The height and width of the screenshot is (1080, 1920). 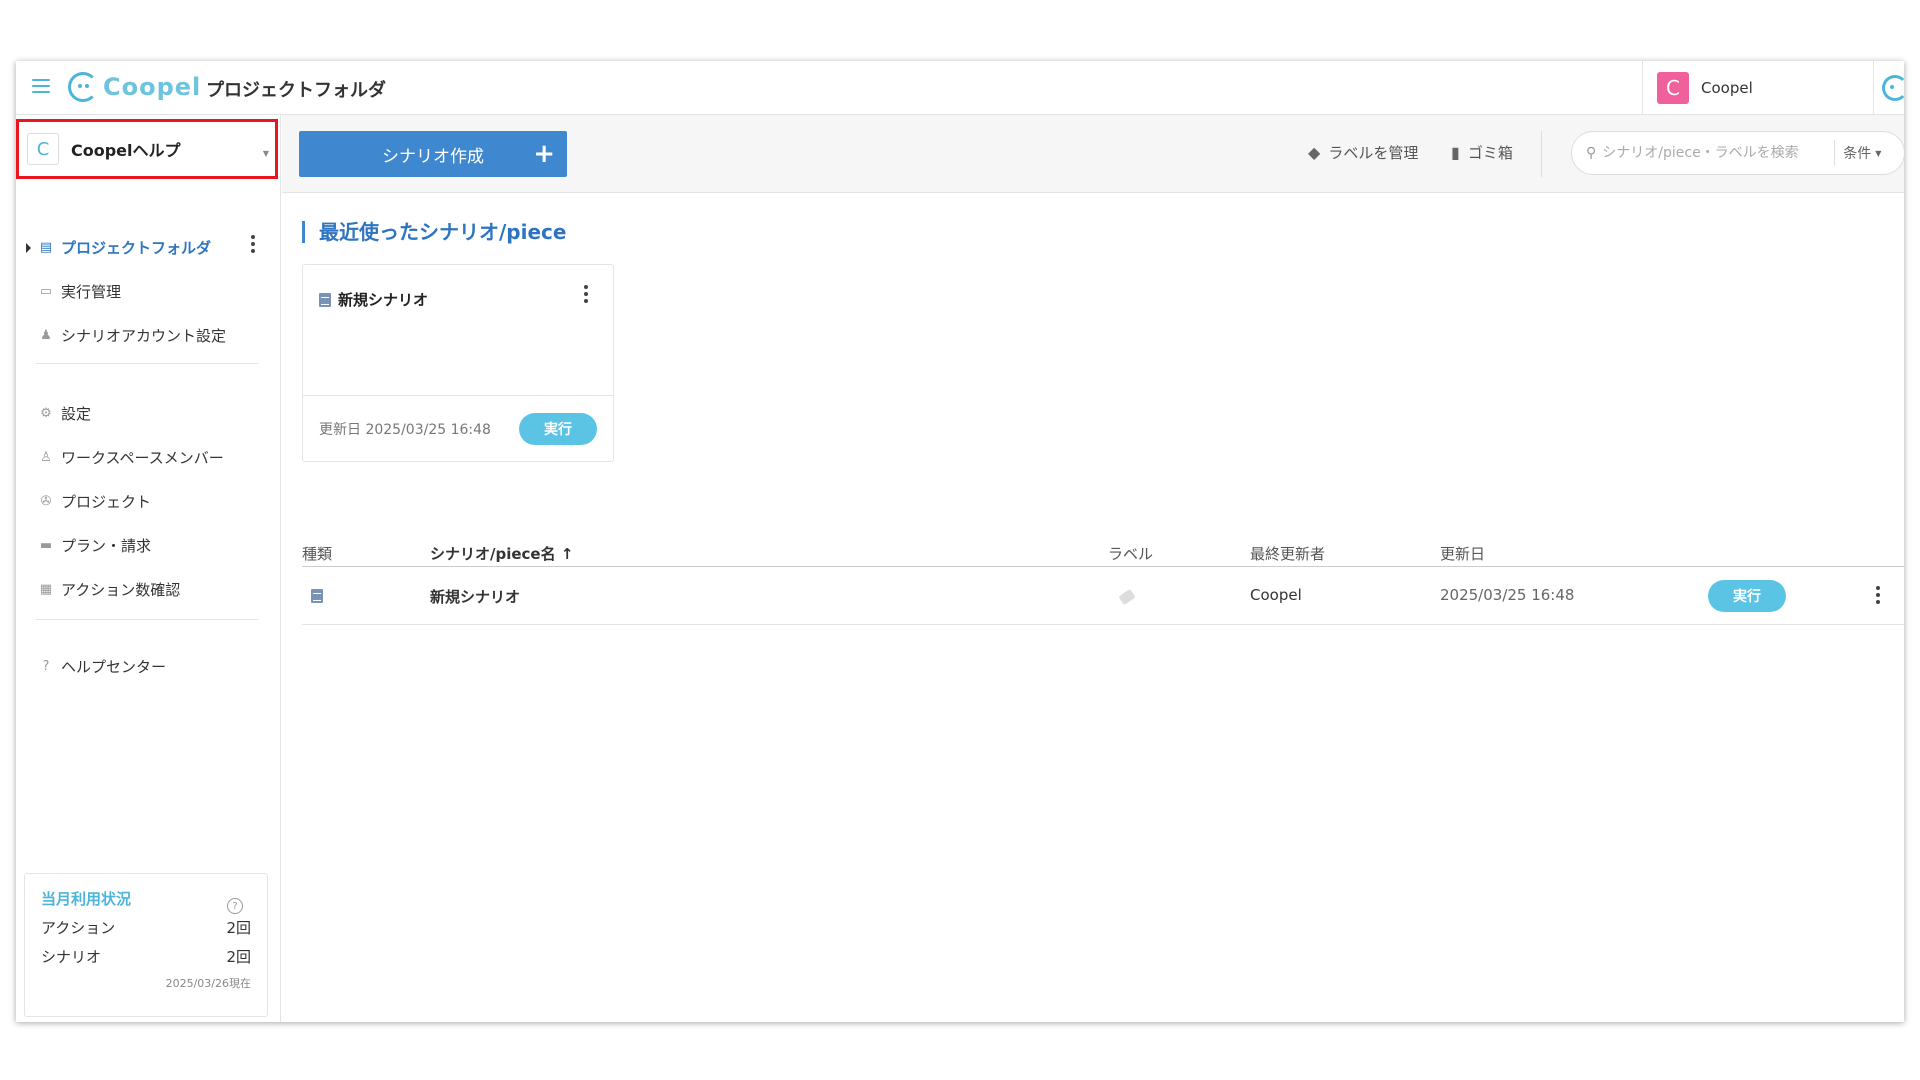 What do you see at coordinates (1455, 152) in the screenshot?
I see `trash-icon: ▮` at bounding box center [1455, 152].